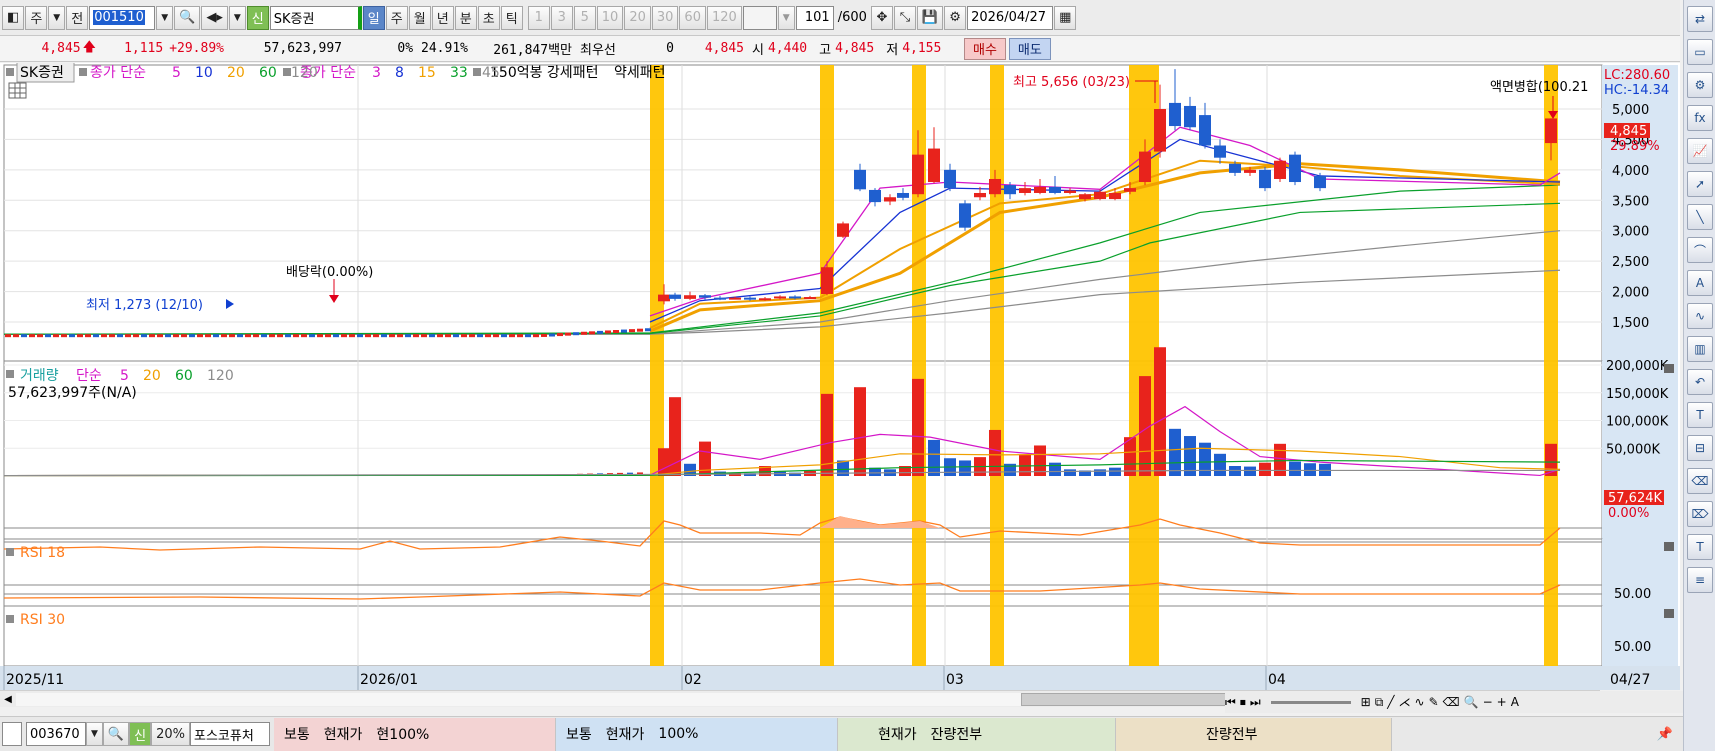 Image resolution: width=1715 pixels, height=751 pixels. Describe the element at coordinates (692, 17) in the screenshot. I see `interval-tab-60: 60` at that location.